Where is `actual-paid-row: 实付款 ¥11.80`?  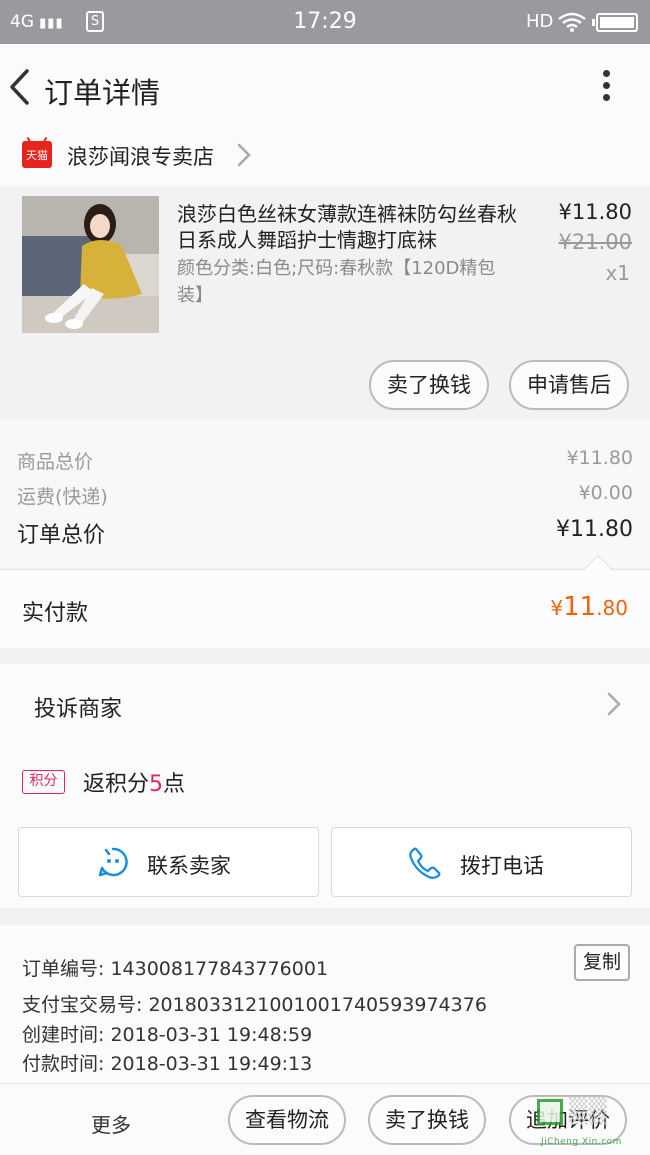
actual-paid-row: 实付款 ¥11.80 is located at coordinates (325, 601).